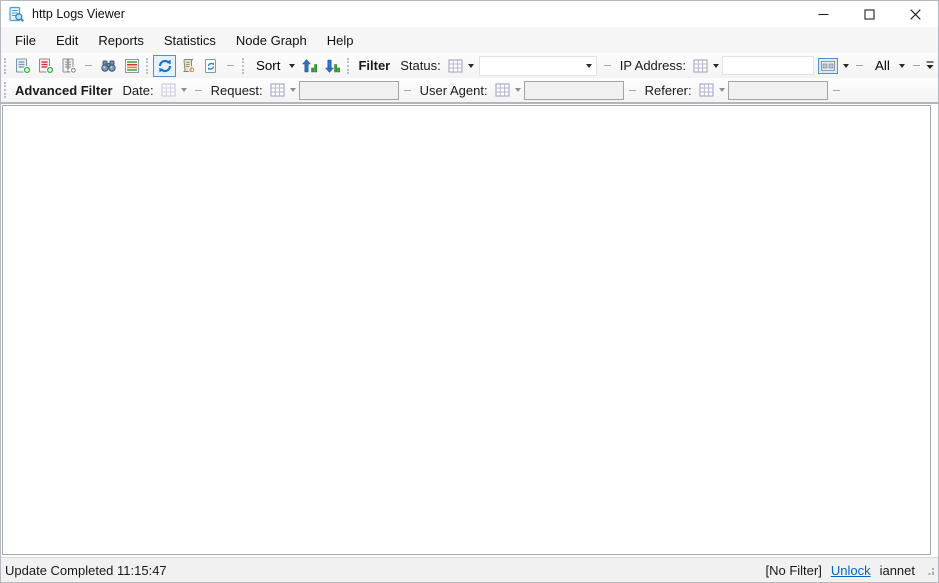 This screenshot has width=939, height=583. I want to click on caption-buttons, so click(869, 14).